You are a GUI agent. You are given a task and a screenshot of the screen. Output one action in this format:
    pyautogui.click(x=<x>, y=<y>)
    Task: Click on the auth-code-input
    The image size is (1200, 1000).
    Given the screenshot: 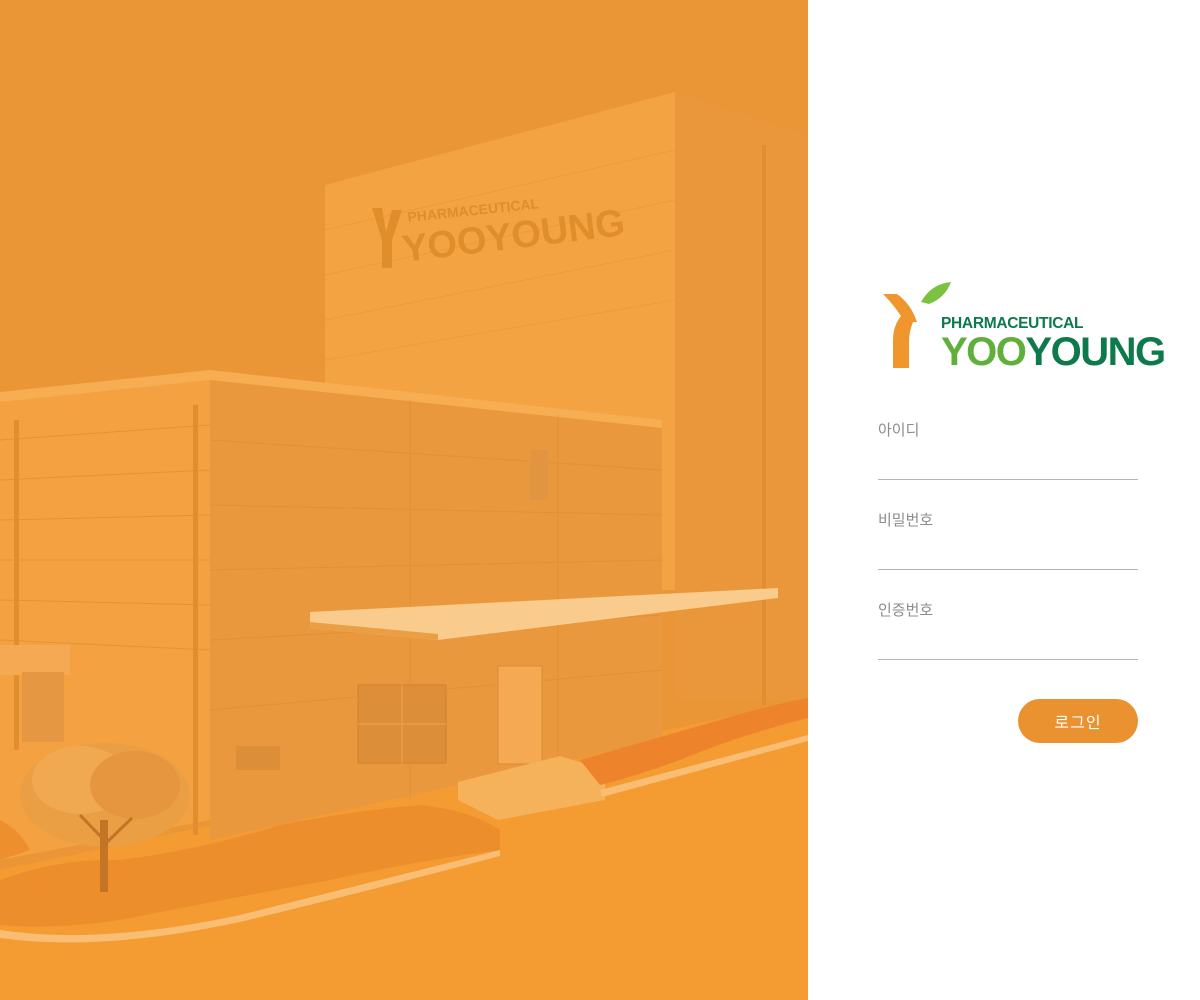 What is the action you would take?
    pyautogui.click(x=1008, y=644)
    